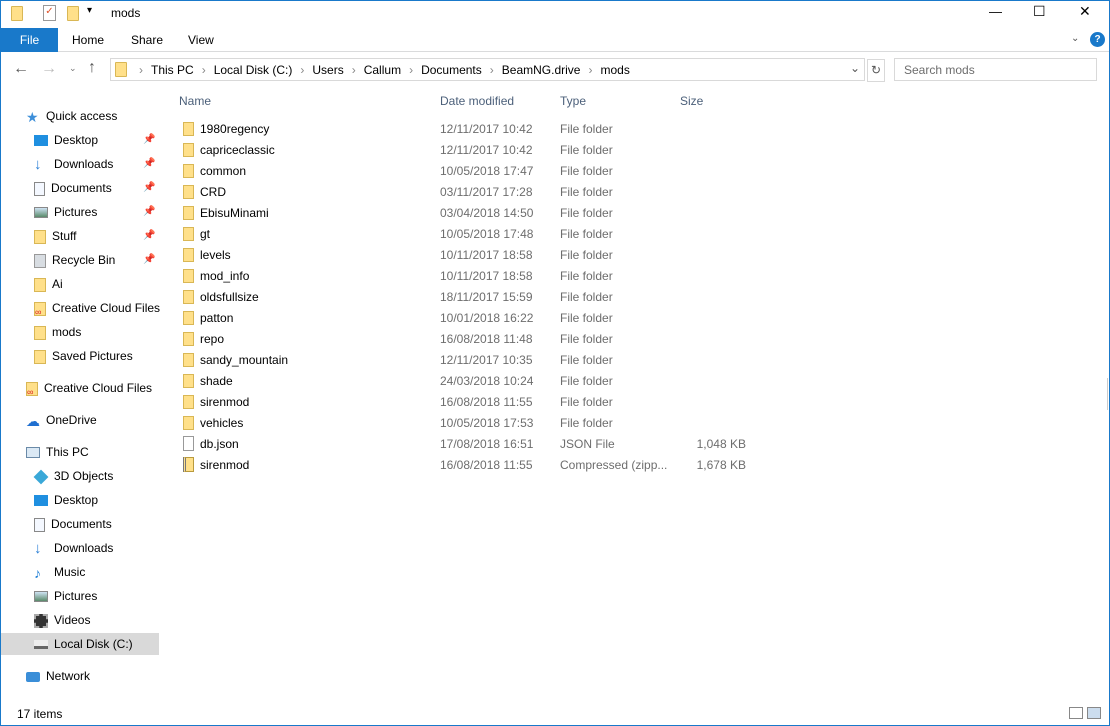  I want to click on sidebar-item: Videos, so click(80, 620).